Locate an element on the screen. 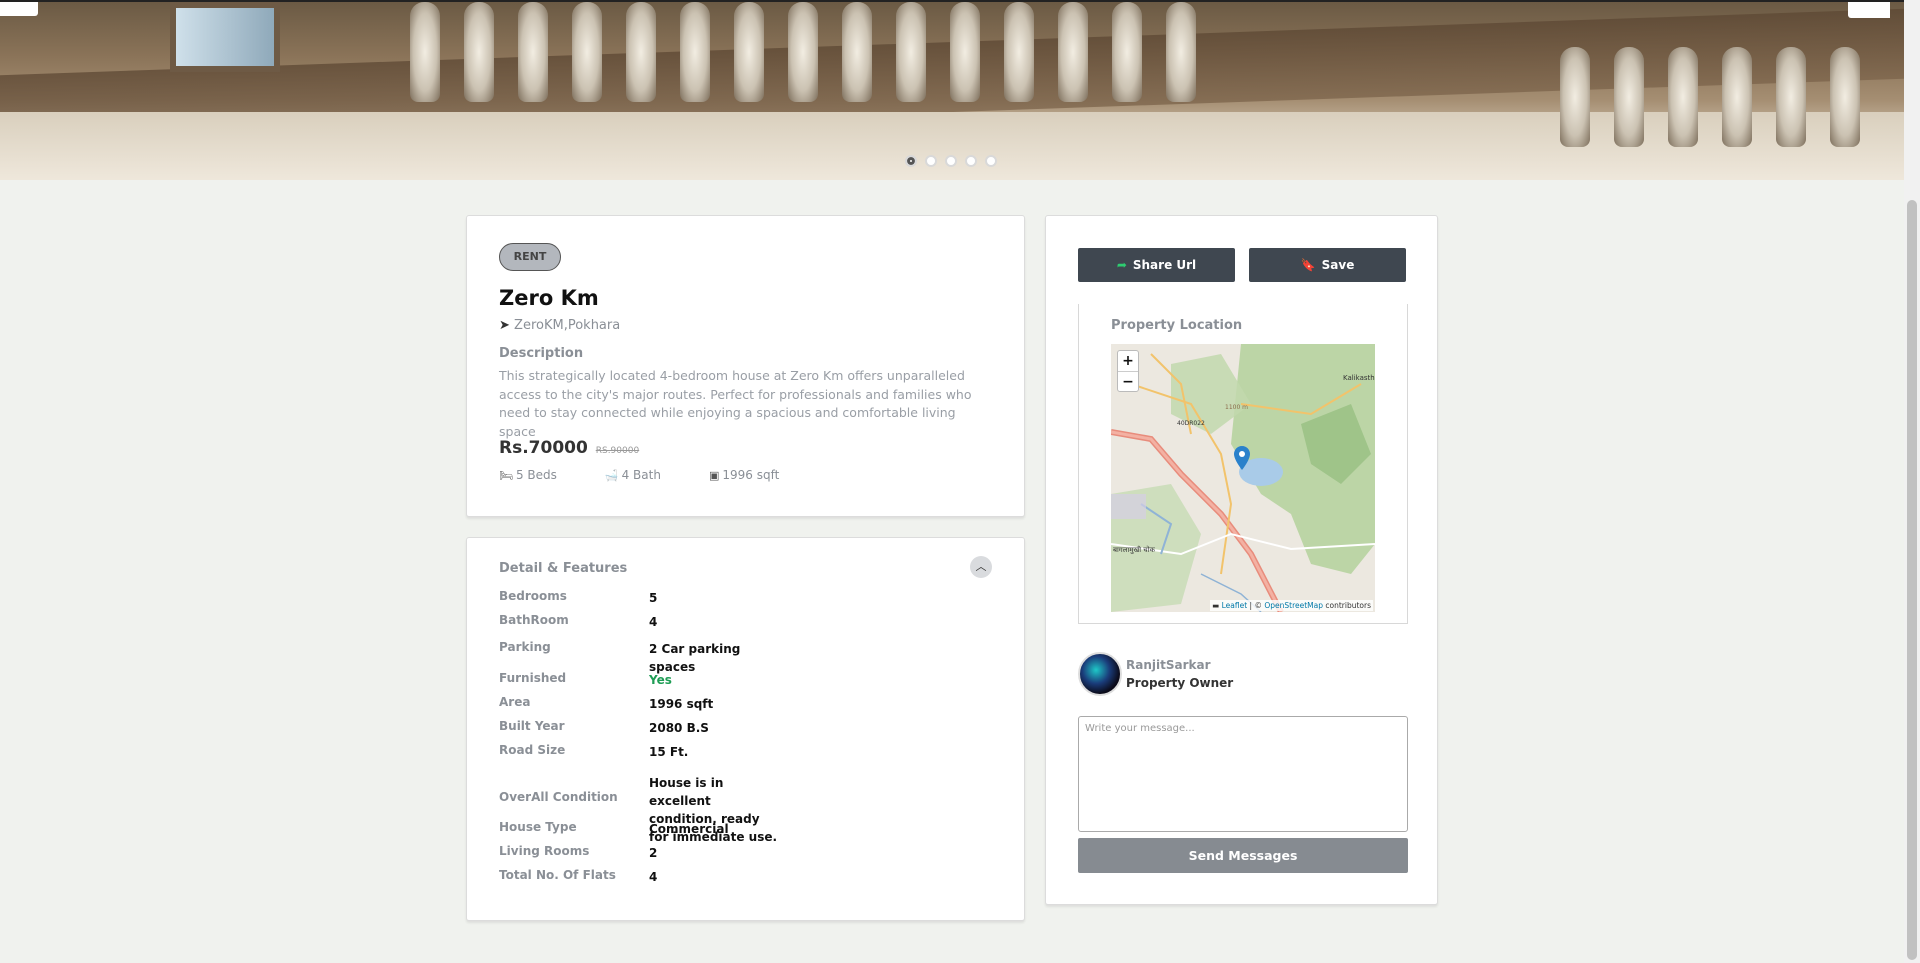 The height and width of the screenshot is (963, 1920). location-arrow-icon: ➤ is located at coordinates (504, 325).